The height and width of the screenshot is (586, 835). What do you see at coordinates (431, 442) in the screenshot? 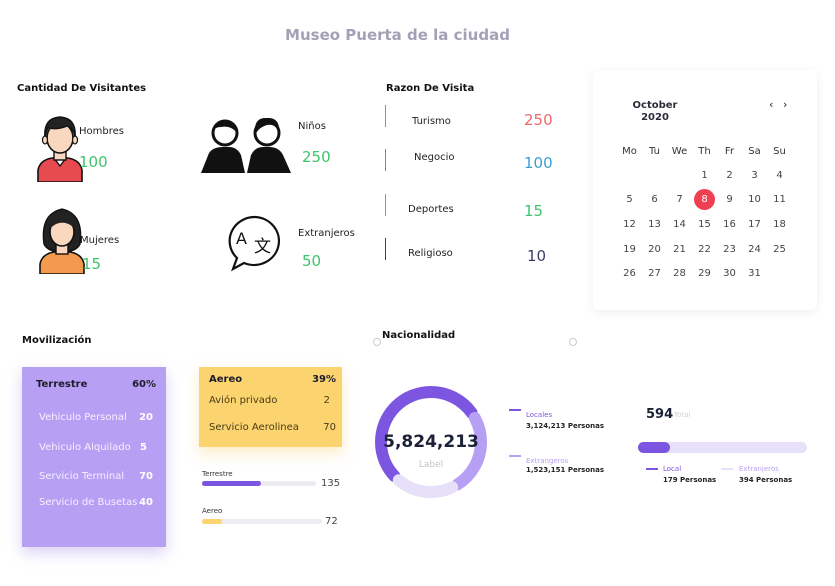
I see `donut-total-value: 5,824,213` at bounding box center [431, 442].